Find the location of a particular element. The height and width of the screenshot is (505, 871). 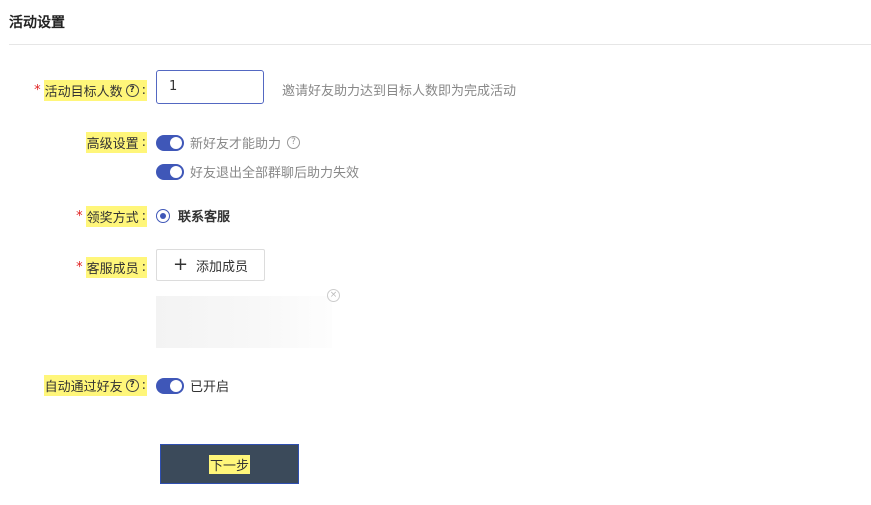

auto-accept-label-text: 自动通过好友 is located at coordinates (83, 387).